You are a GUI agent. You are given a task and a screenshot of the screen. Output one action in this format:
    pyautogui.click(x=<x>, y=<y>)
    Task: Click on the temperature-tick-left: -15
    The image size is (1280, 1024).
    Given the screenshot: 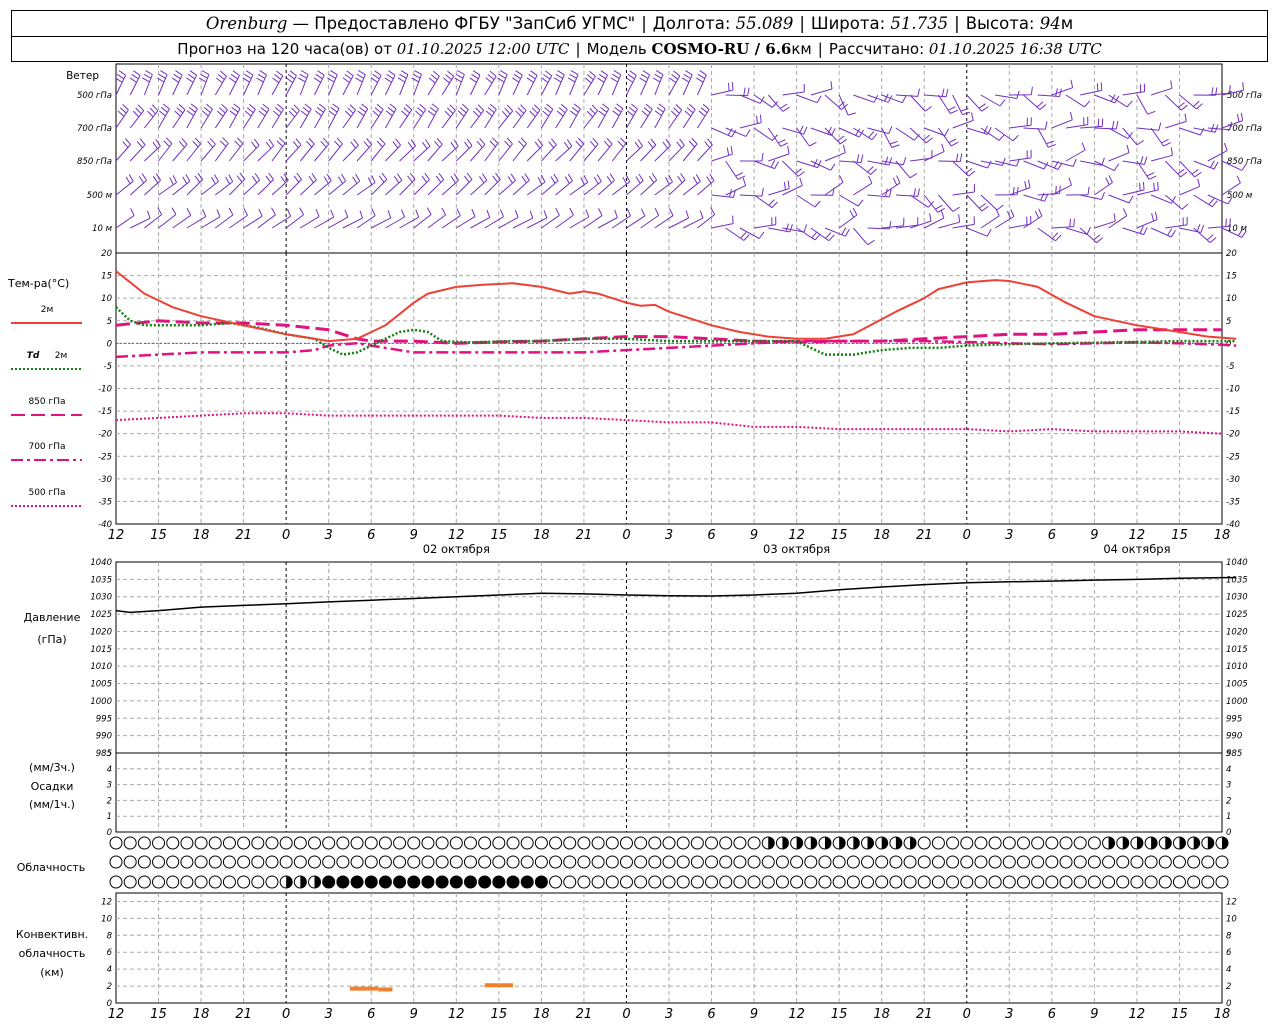 What is the action you would take?
    pyautogui.click(x=105, y=412)
    